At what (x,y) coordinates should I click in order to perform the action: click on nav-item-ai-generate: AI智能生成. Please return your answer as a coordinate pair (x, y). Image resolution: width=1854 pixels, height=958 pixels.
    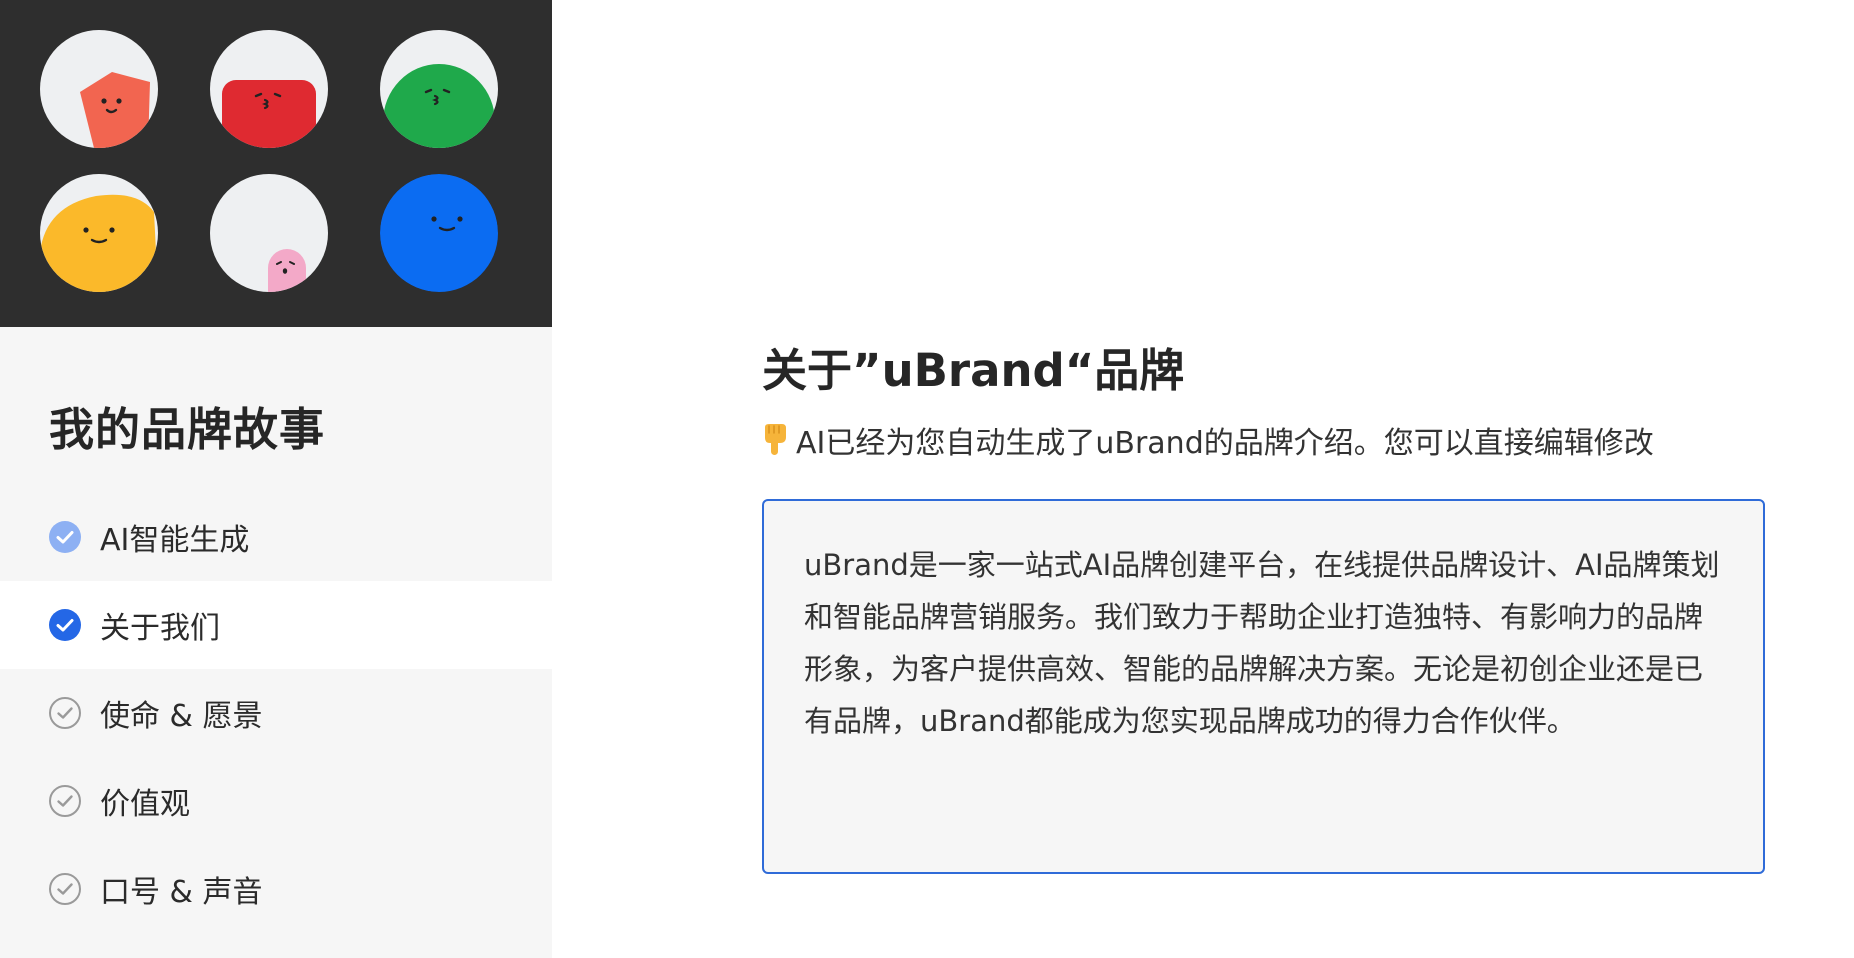
    Looking at the image, I should click on (276, 537).